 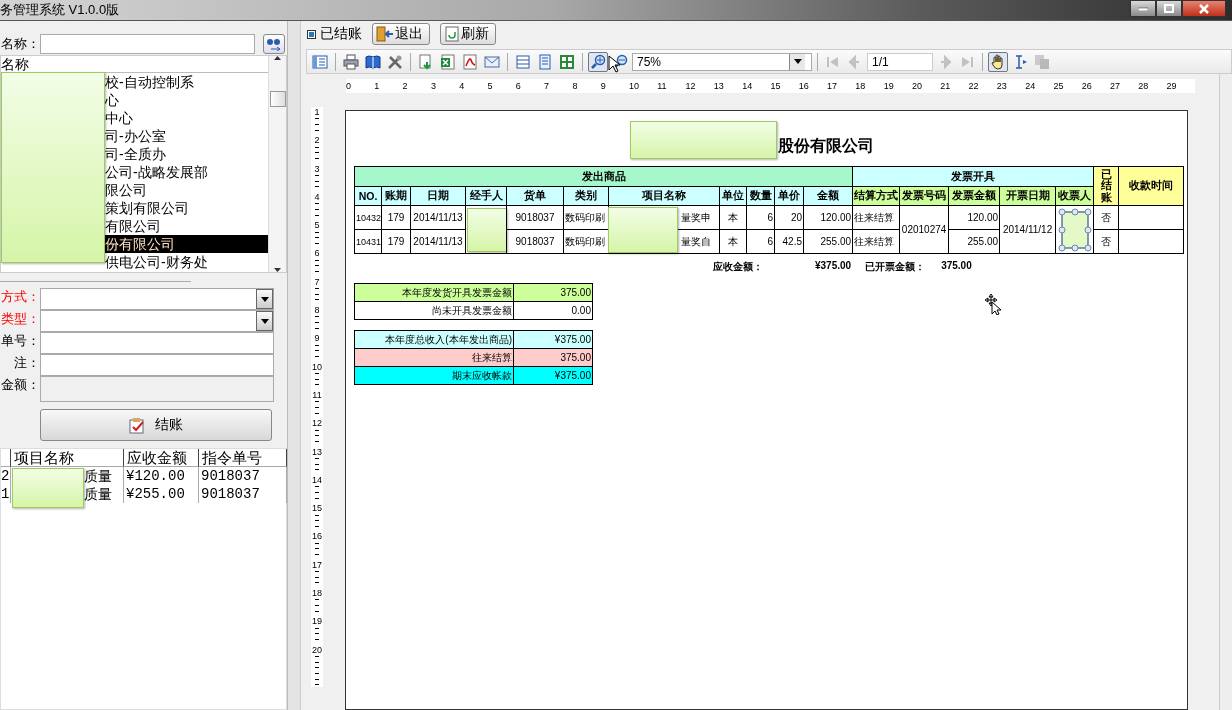 What do you see at coordinates (147, 44) in the screenshot?
I see `name-search-field` at bounding box center [147, 44].